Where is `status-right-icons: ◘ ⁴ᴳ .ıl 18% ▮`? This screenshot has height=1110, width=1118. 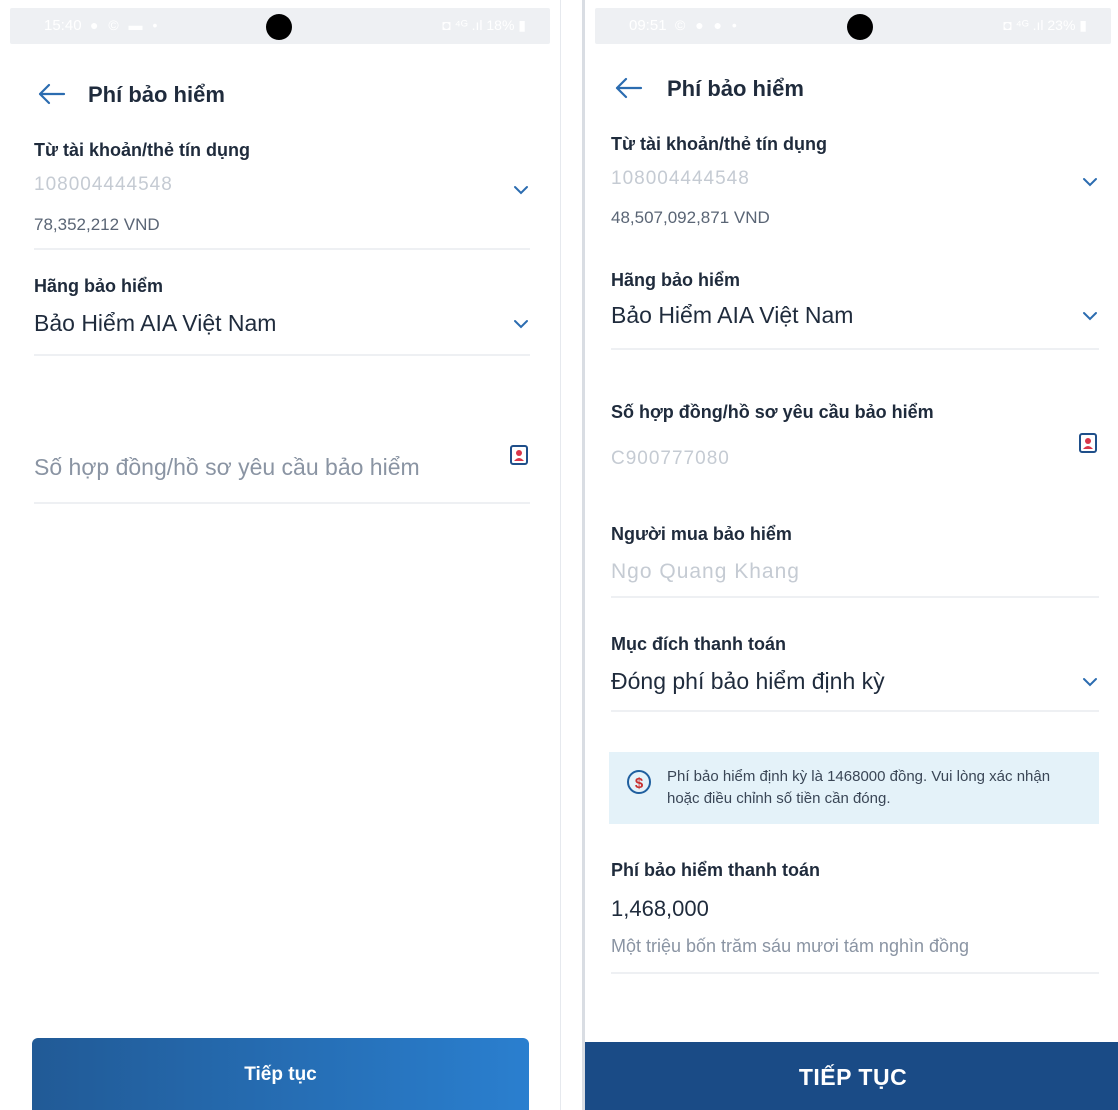
status-right-icons: ◘ ⁴ᴳ .ıl 18% ▮ is located at coordinates (484, 25).